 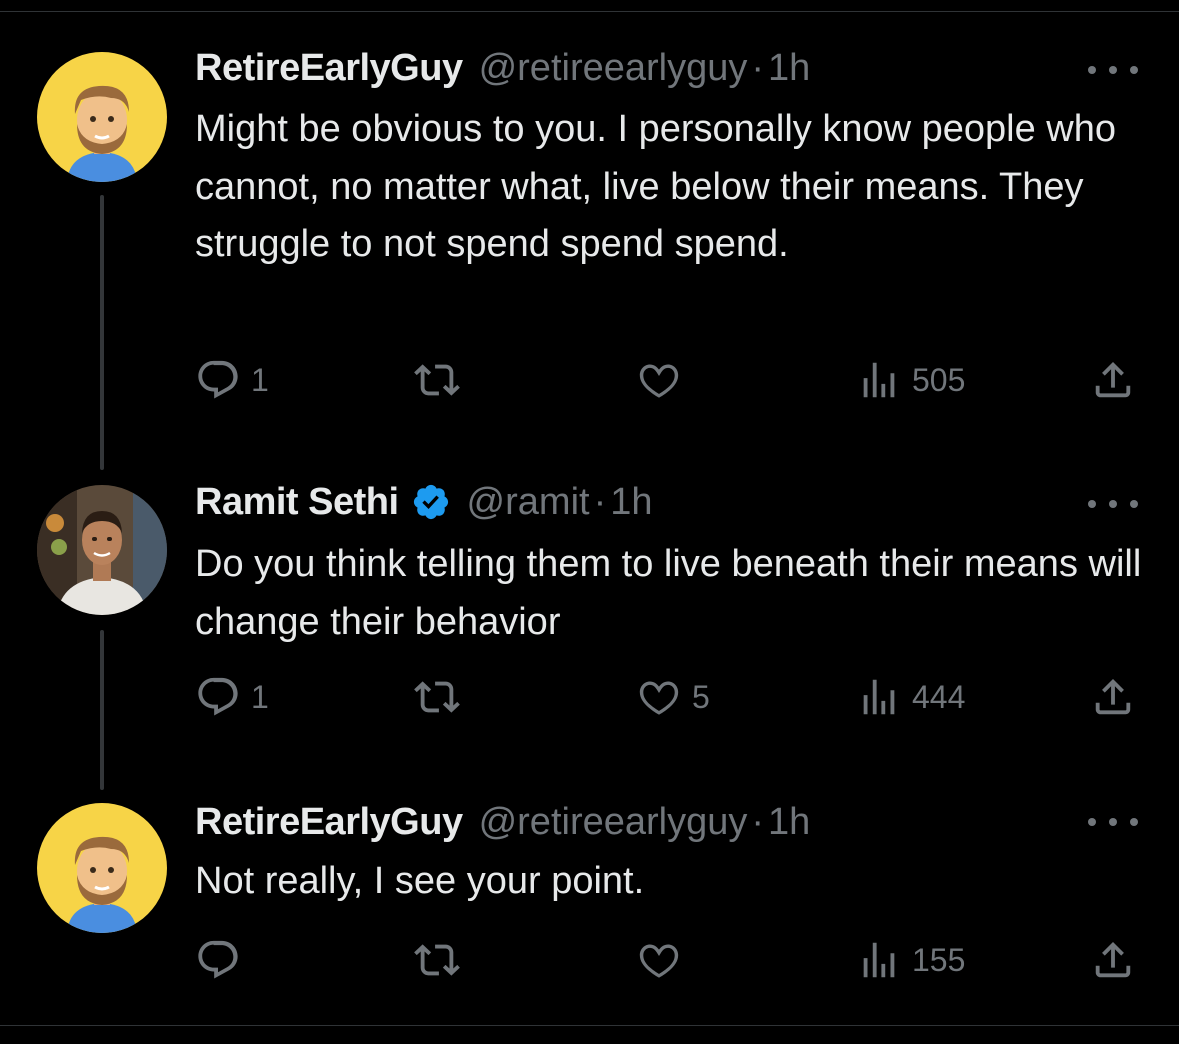 What do you see at coordinates (910, 960) in the screenshot?
I see `views-button: 155` at bounding box center [910, 960].